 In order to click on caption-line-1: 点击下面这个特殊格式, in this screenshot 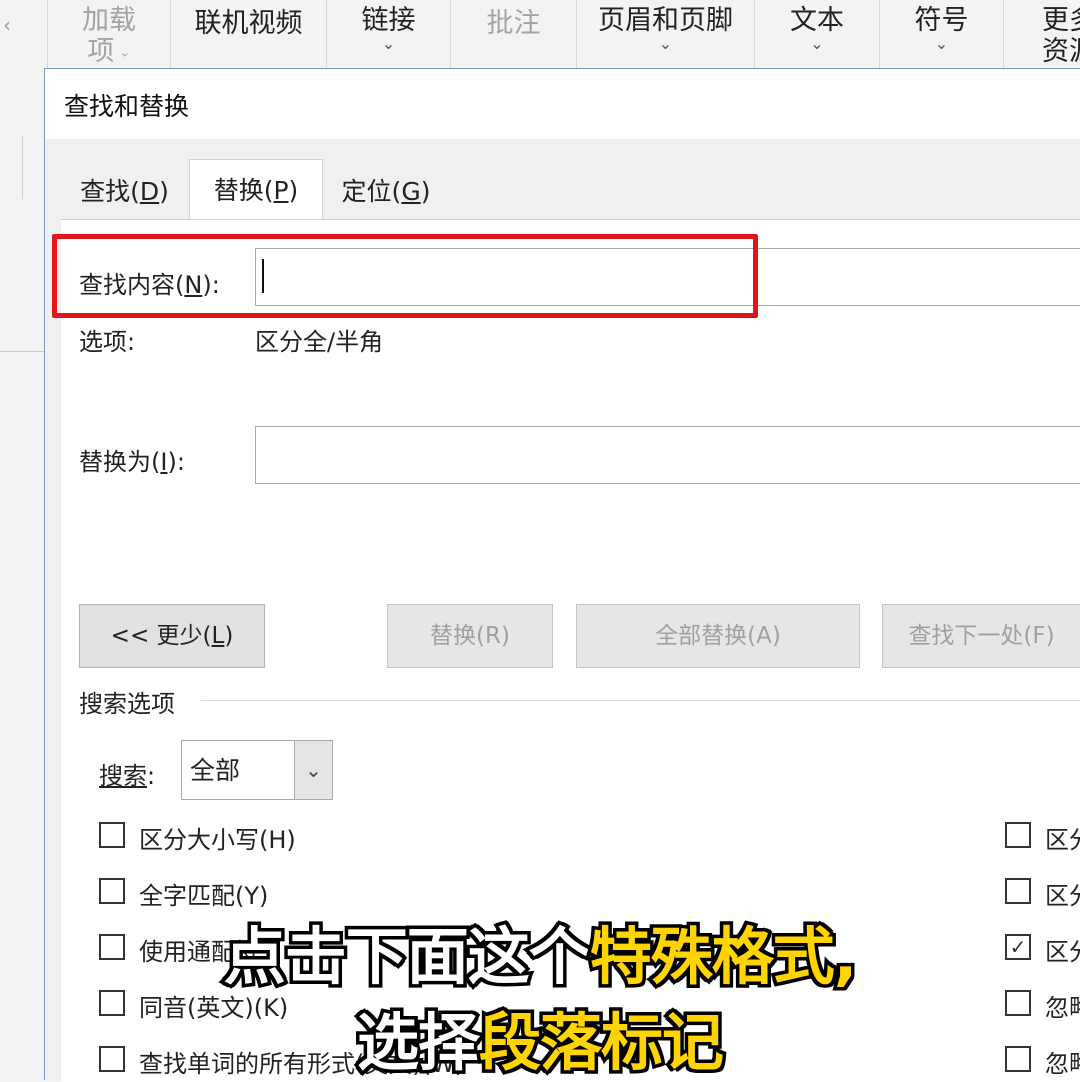, I will do `click(540, 957)`.